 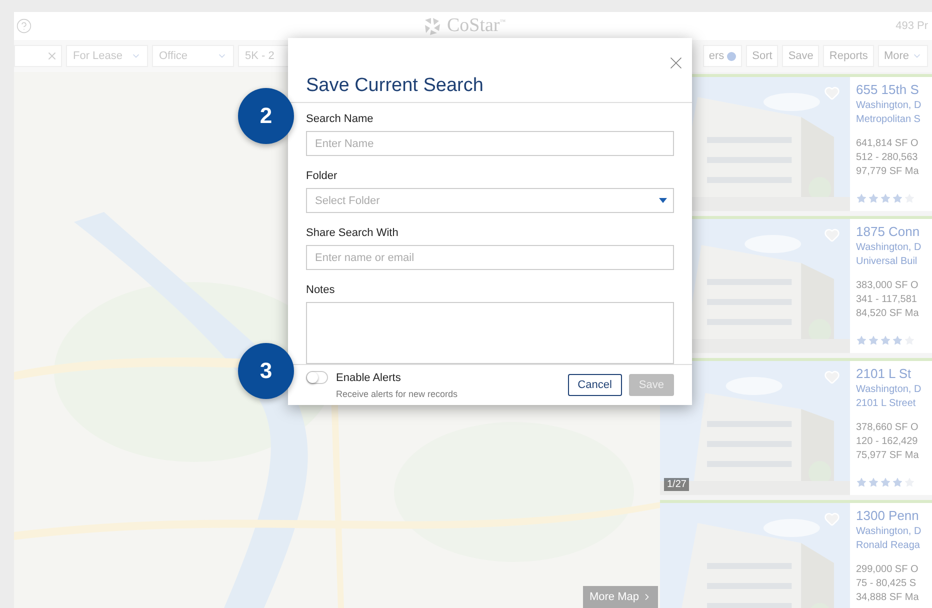 I want to click on listing-title: 655 15th S, so click(x=894, y=90).